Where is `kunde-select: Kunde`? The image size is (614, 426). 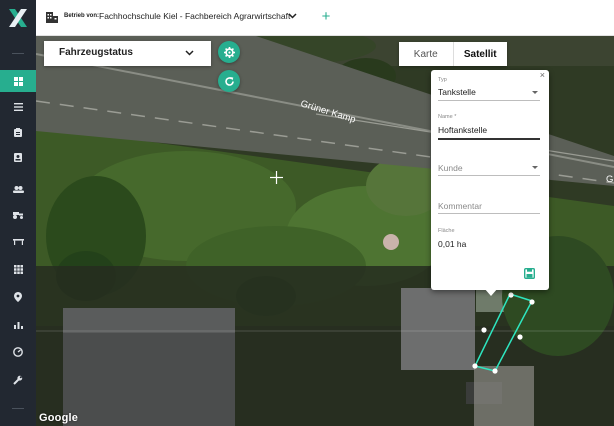
kunde-select: Kunde is located at coordinates (450, 168).